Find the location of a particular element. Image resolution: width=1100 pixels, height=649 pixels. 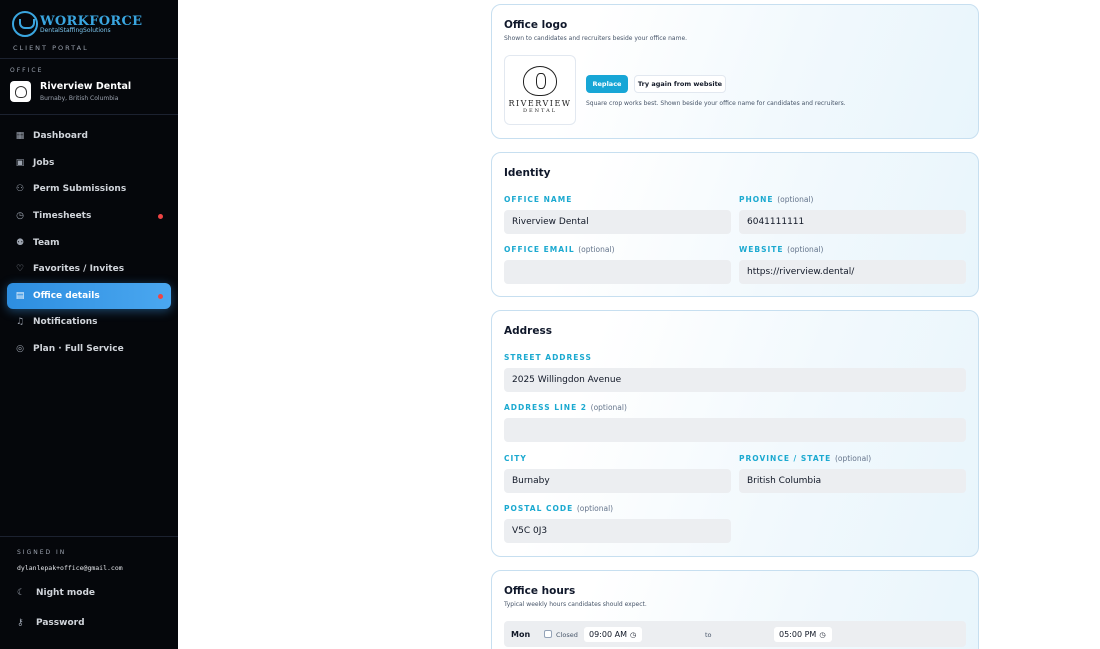

sidebar-item-notifications: ♫ Notifications is located at coordinates (89, 322).